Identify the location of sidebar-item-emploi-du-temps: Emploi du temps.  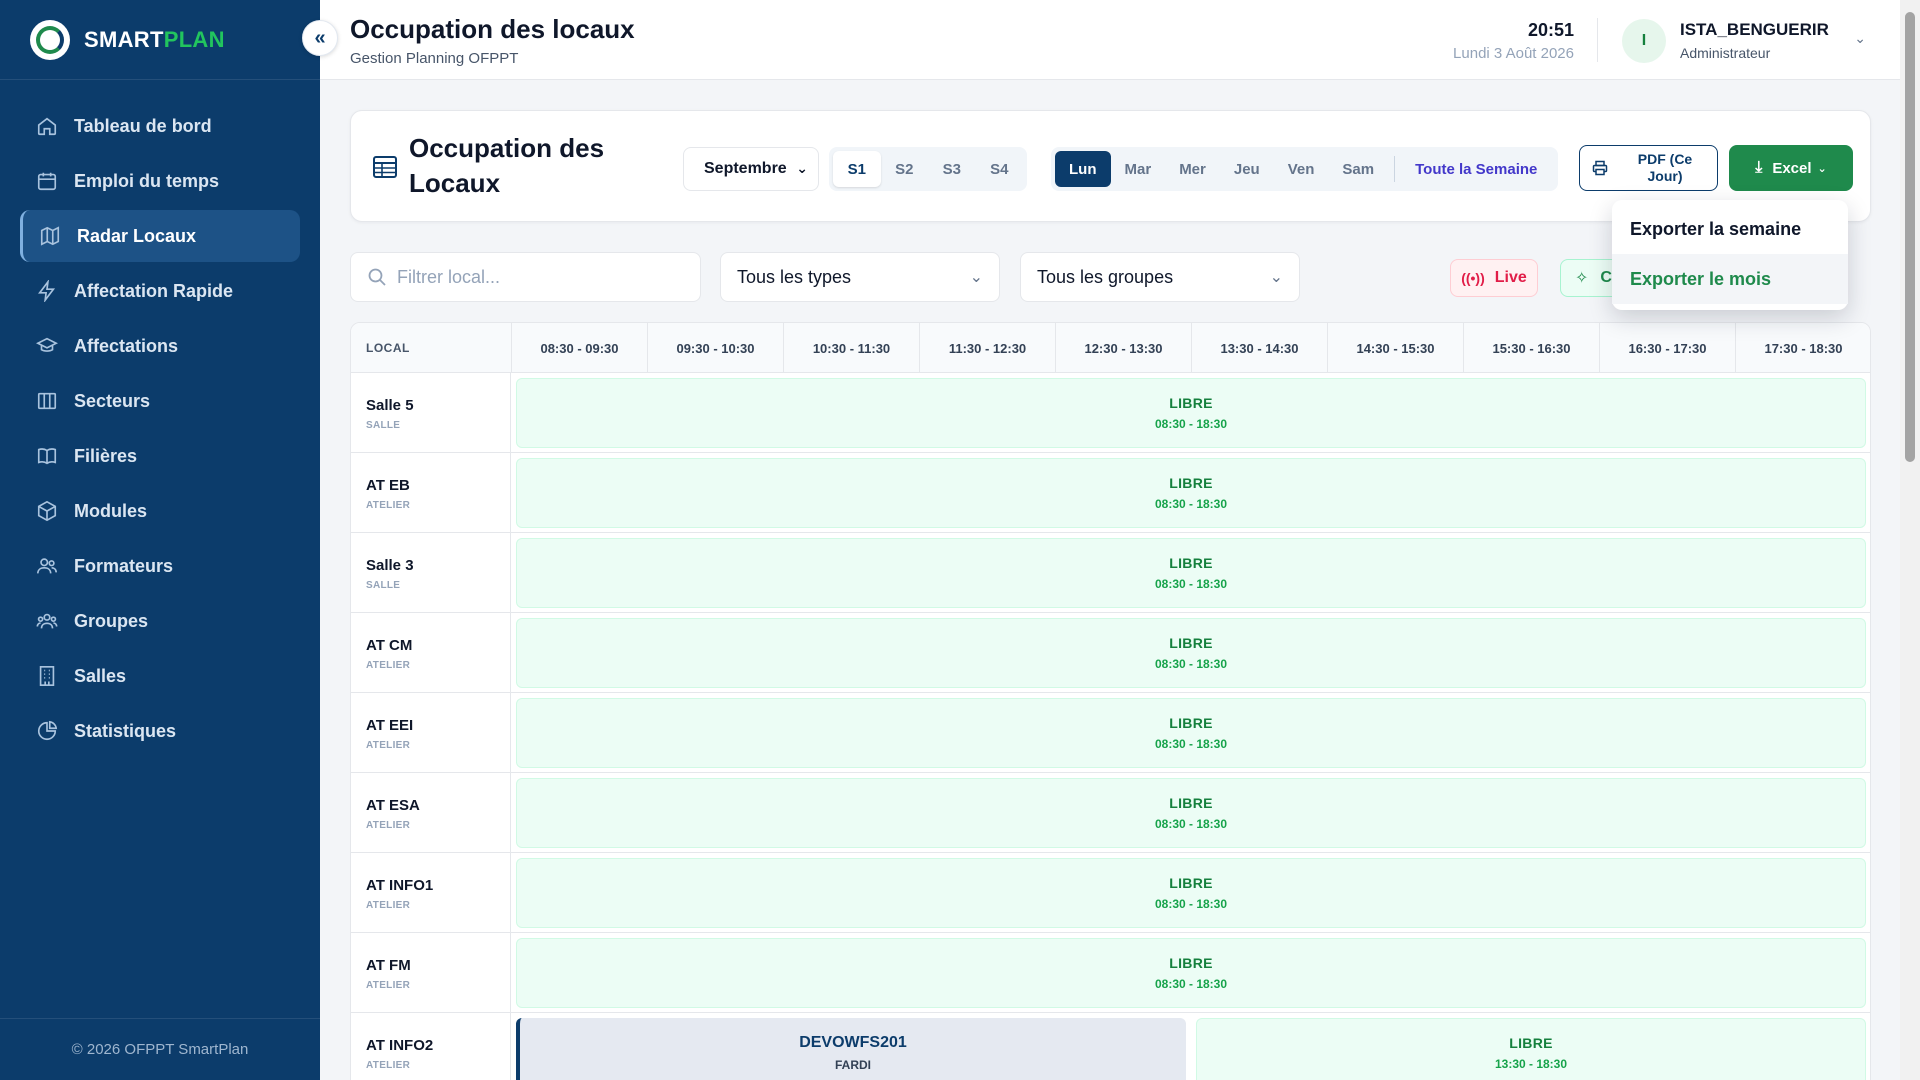
(160, 181).